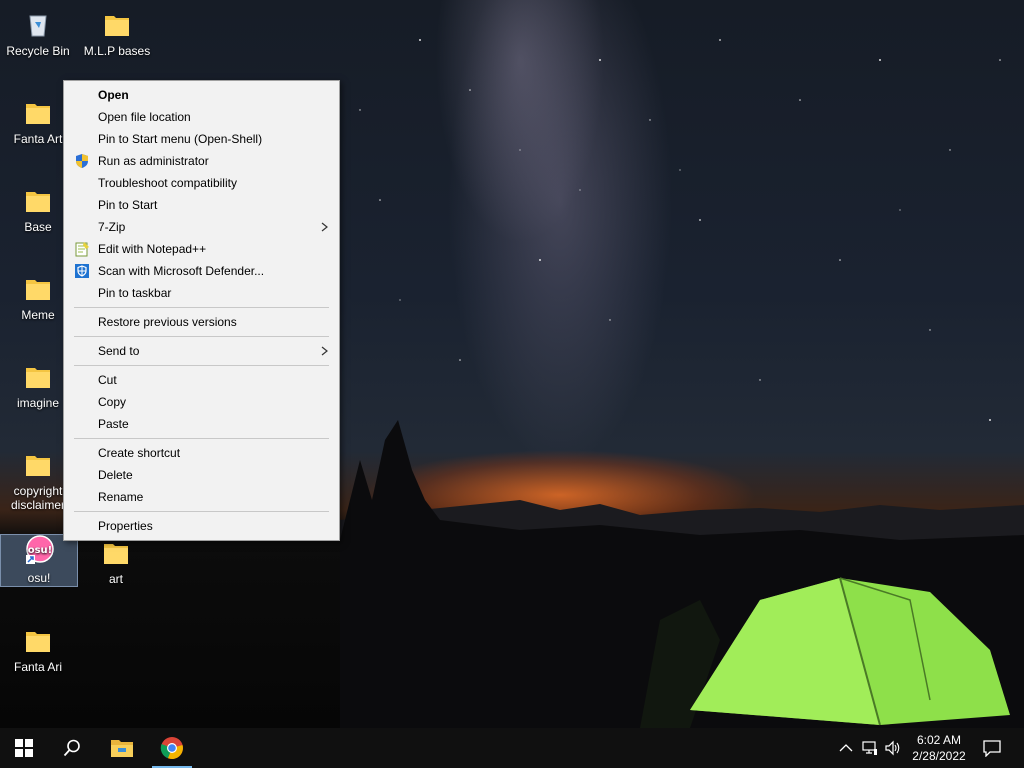 Image resolution: width=1024 pixels, height=768 pixels. What do you see at coordinates (201, 424) in the screenshot?
I see `menu-item-paste: Paste` at bounding box center [201, 424].